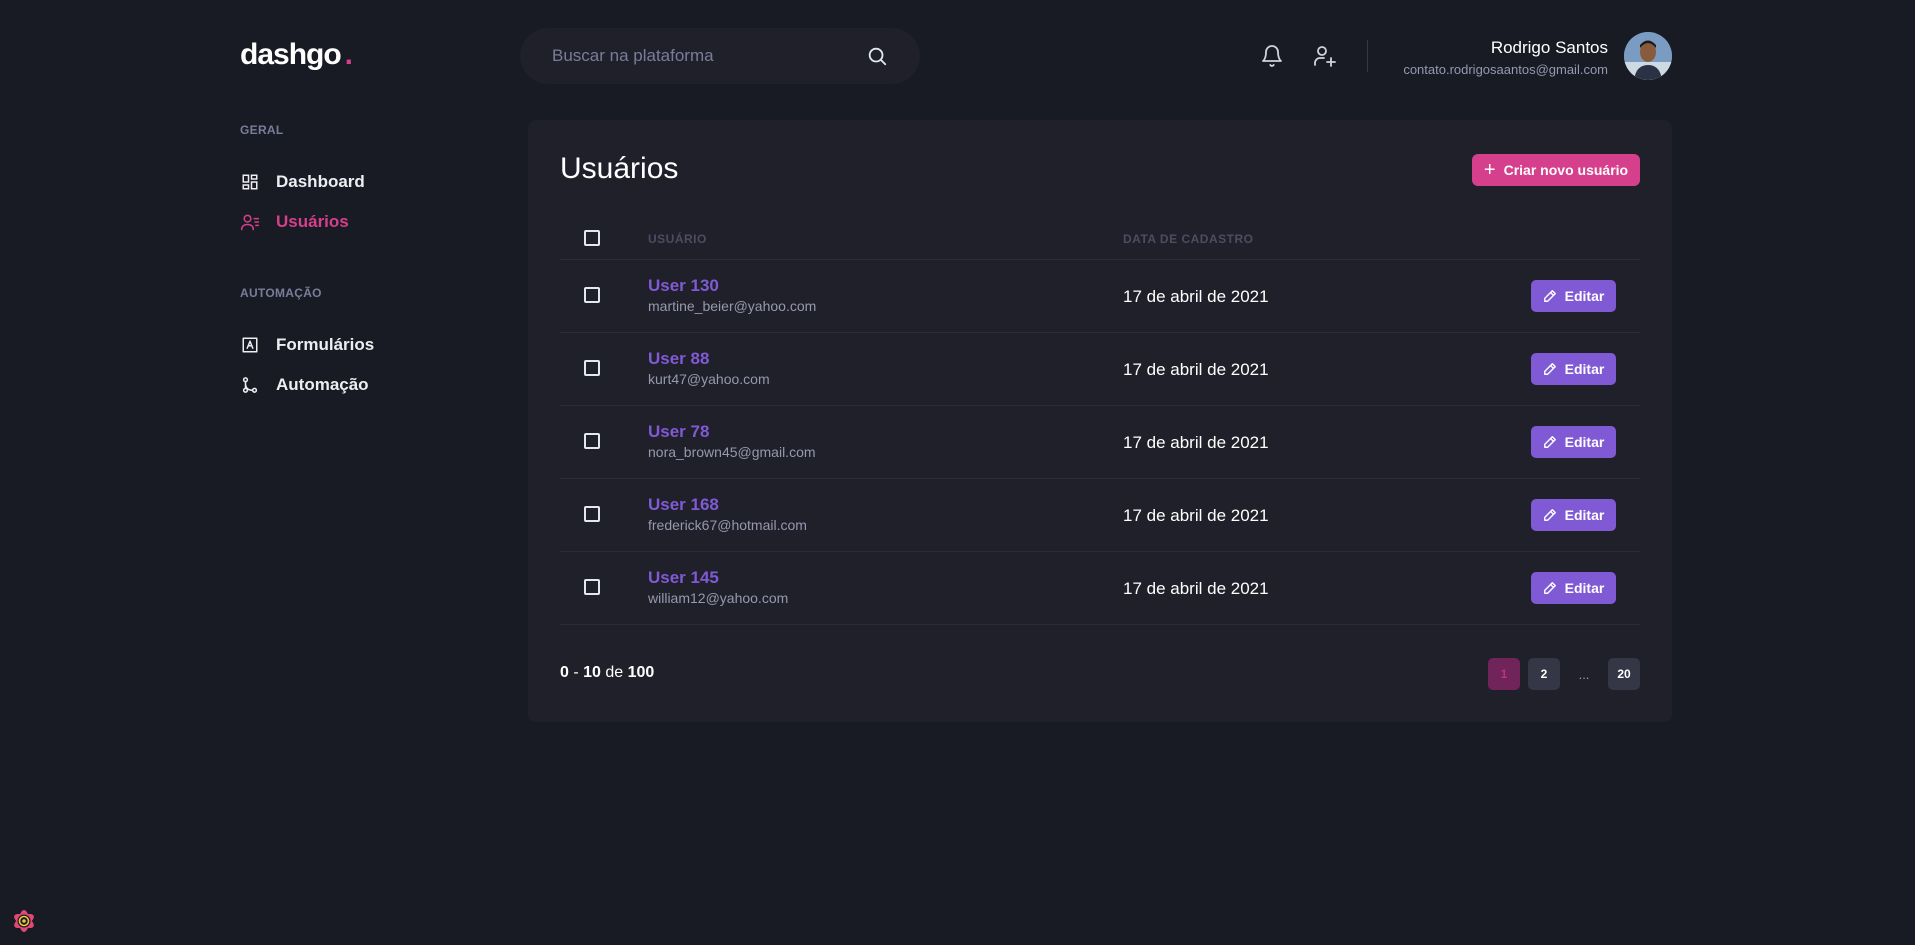 Image resolution: width=1915 pixels, height=945 pixels. I want to click on logo-text: dashgo, so click(291, 54).